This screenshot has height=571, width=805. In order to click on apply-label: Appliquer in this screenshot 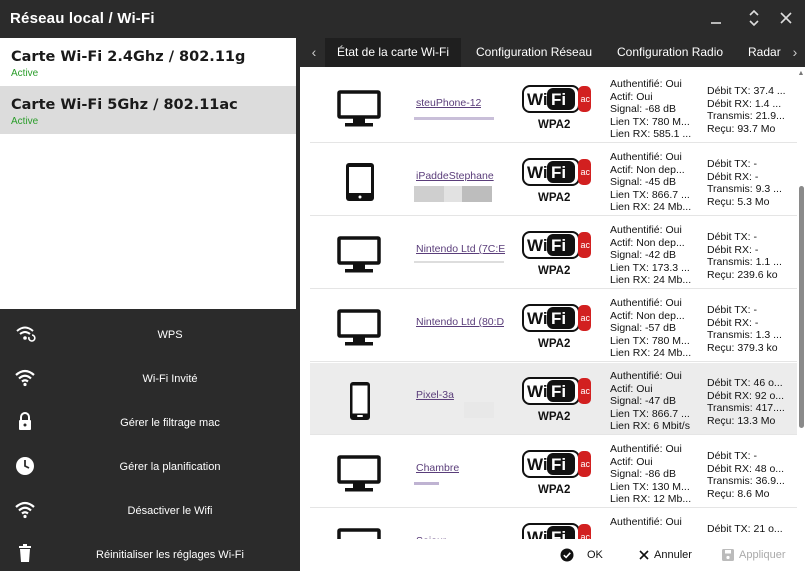, I will do `click(762, 555)`.